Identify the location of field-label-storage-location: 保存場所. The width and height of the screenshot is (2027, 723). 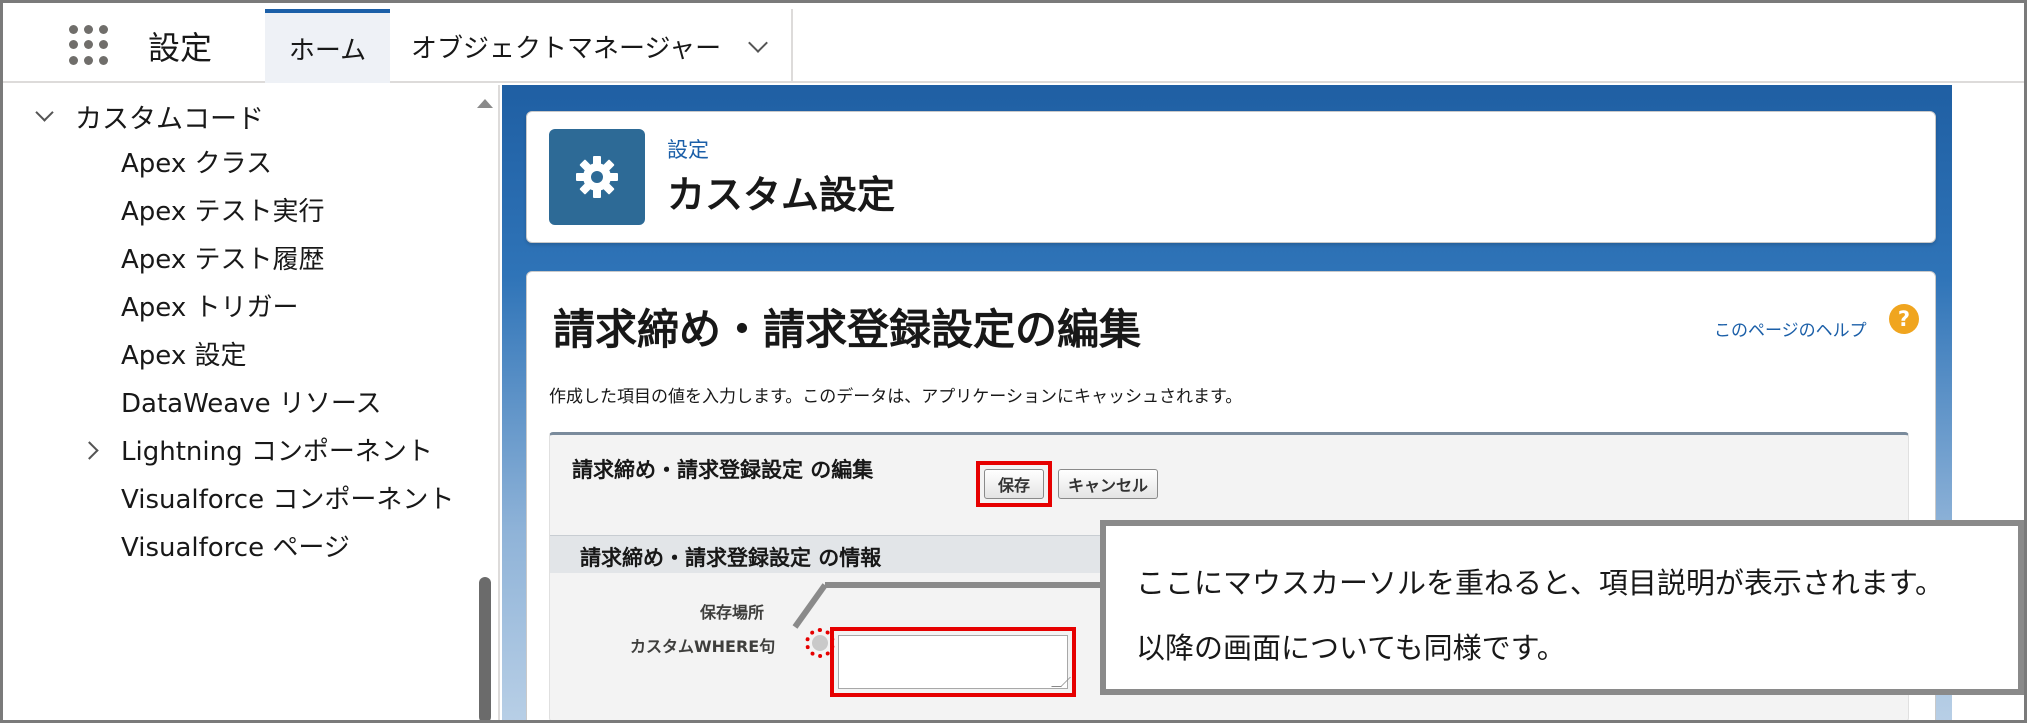
(732, 612).